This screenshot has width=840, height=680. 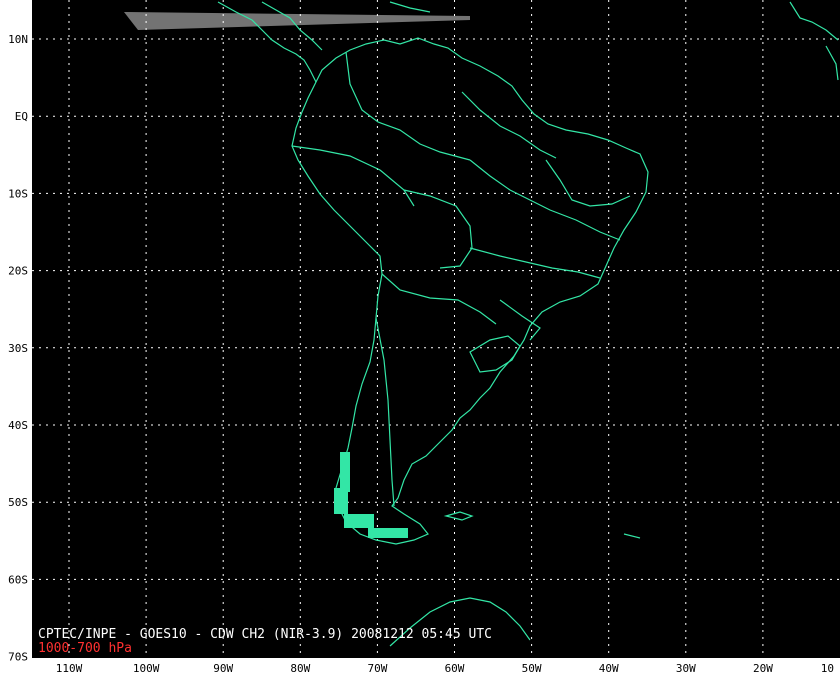 I want to click on latitude-label: 50S, so click(x=18, y=502).